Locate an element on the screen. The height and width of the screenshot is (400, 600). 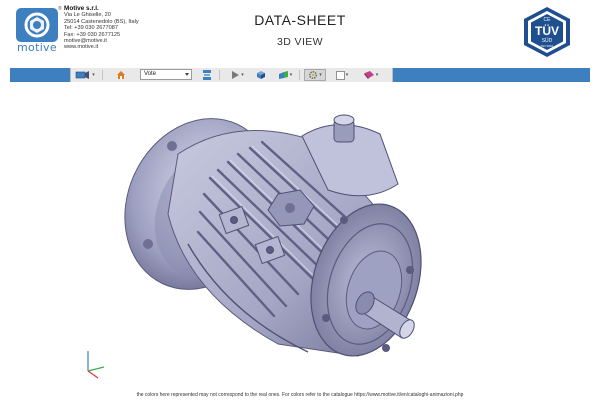
camera-view-button: ▾ is located at coordinates (85, 75).